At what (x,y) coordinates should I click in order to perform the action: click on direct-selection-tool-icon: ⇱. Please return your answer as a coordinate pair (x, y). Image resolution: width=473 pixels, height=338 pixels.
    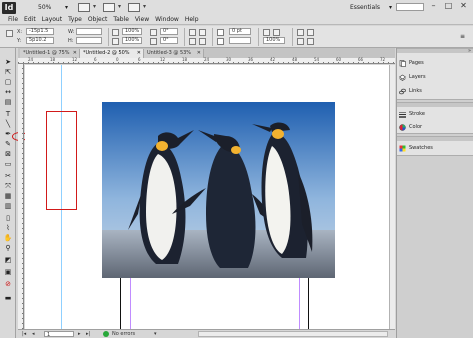
    Looking at the image, I should click on (8, 72).